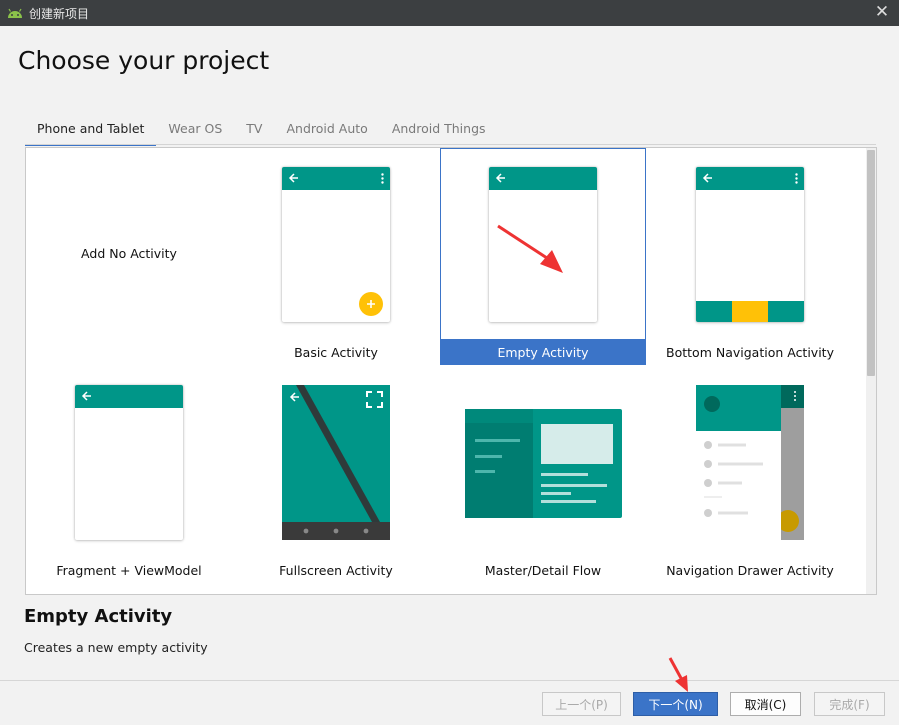 This screenshot has height=725, width=899. I want to click on template-empty-activity: Empty Activity, so click(543, 256).